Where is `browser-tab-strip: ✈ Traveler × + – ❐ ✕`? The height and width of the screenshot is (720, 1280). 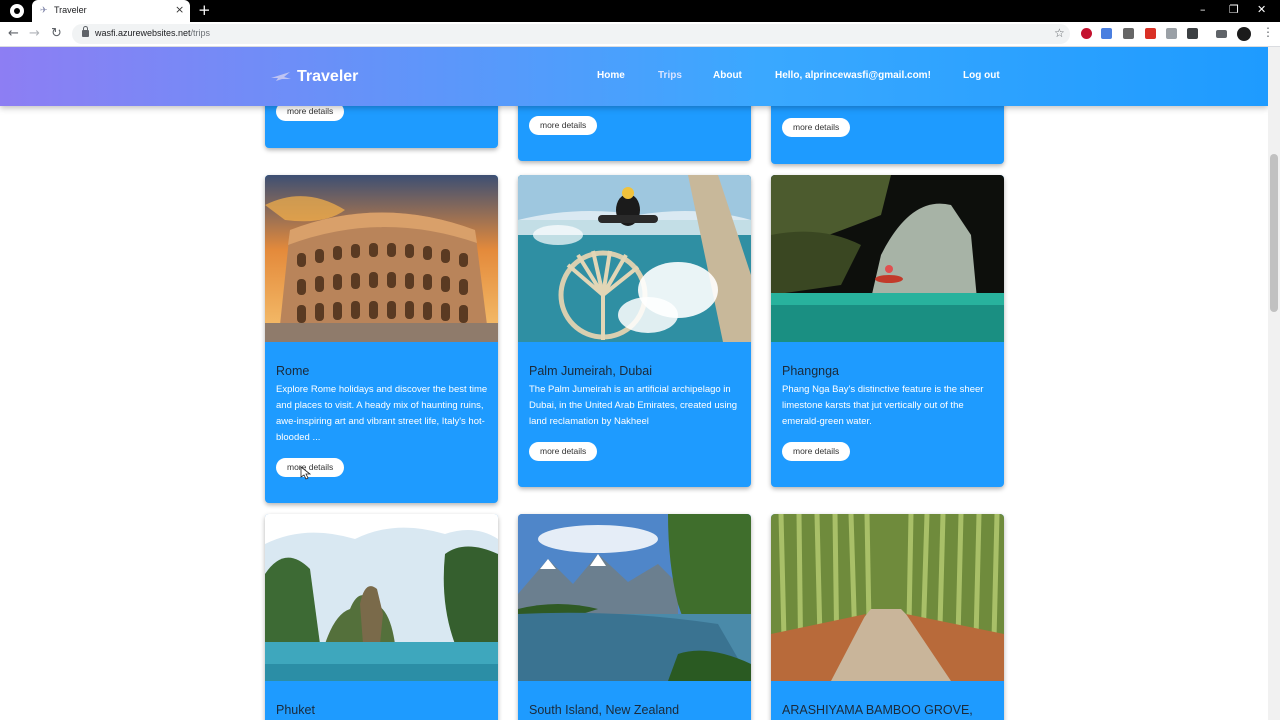 browser-tab-strip: ✈ Traveler × + – ❐ ✕ is located at coordinates (640, 11).